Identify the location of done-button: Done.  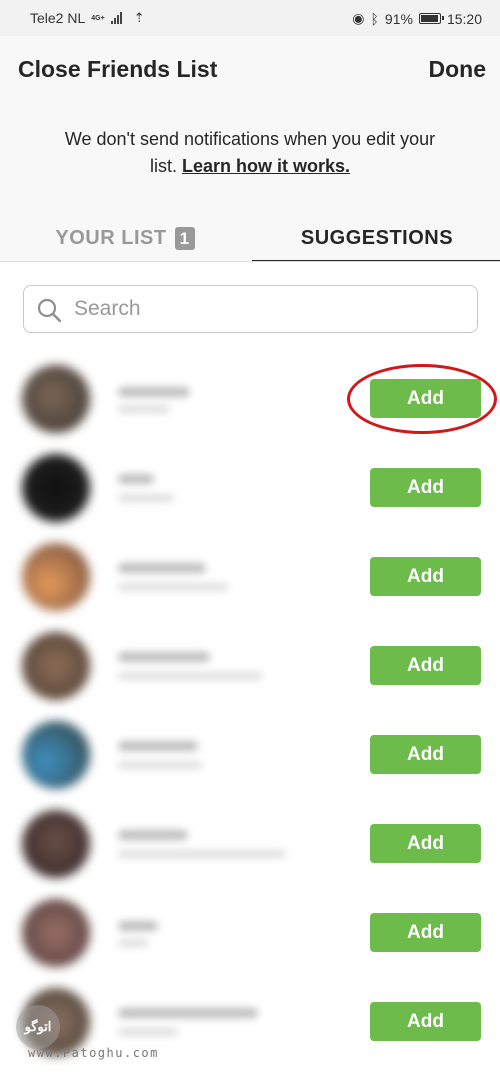
(458, 69).